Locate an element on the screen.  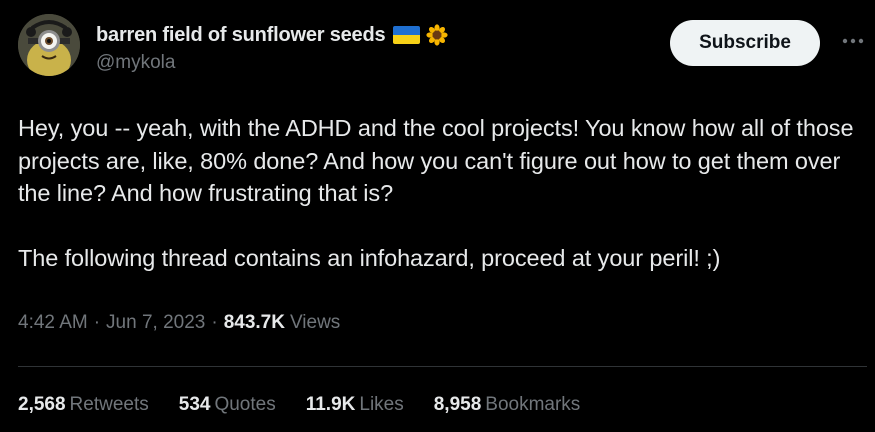
author-block: barren field of sunflower seeds @mykola is located at coordinates (272, 48).